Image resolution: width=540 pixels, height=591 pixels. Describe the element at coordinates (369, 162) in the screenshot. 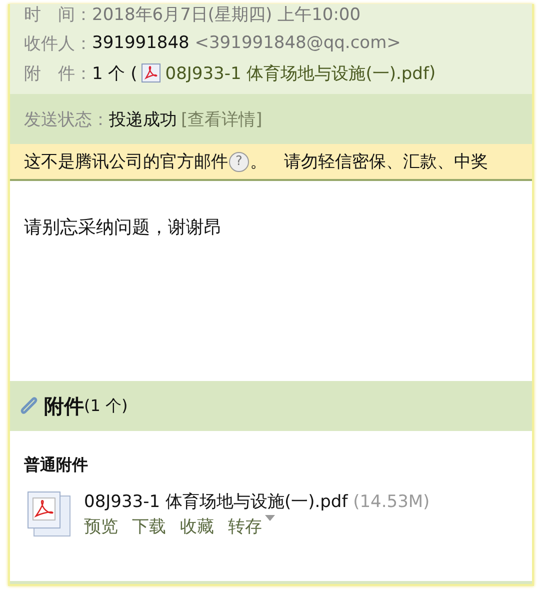

I see `warning-notice: 。 请勿轻信密保、汇款、中奖` at that location.